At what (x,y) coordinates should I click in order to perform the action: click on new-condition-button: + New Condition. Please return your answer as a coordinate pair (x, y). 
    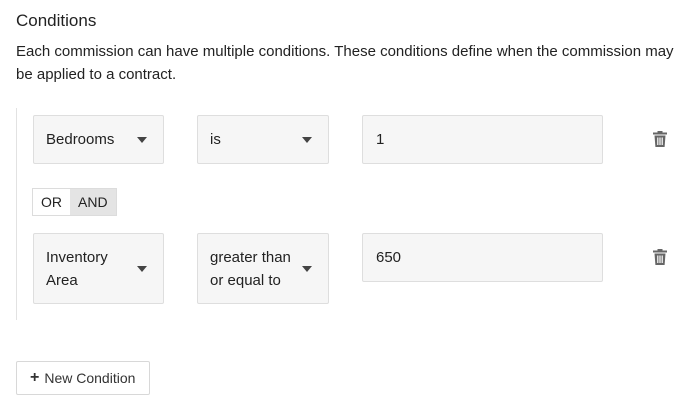
    Looking at the image, I should click on (83, 378).